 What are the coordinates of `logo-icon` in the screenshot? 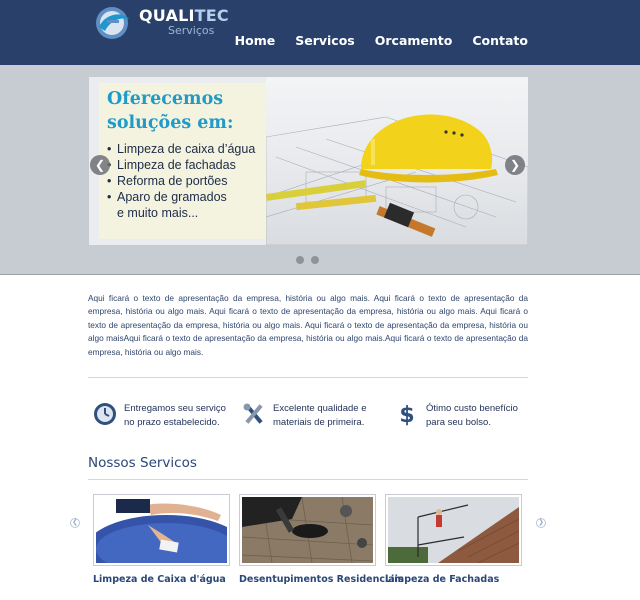 It's located at (113, 23).